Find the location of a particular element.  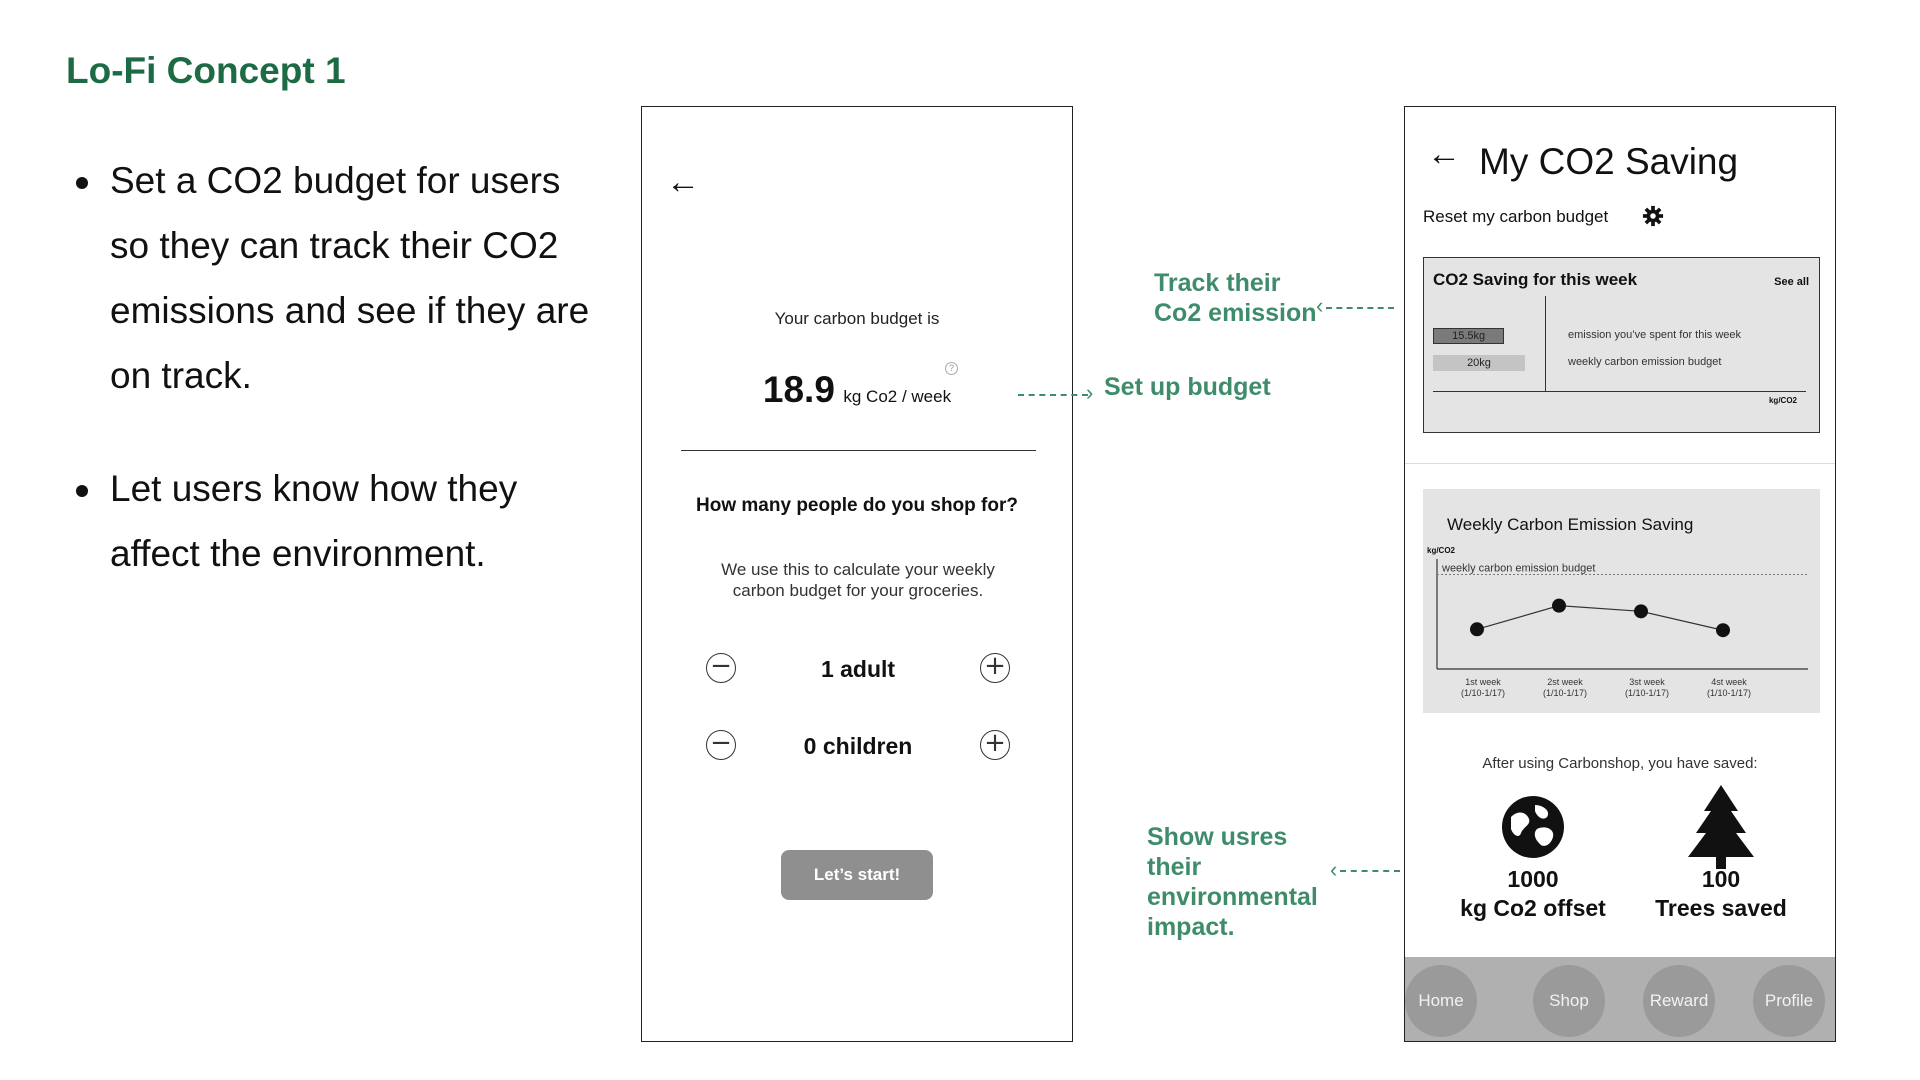

series-line is located at coordinates (1600, 618).